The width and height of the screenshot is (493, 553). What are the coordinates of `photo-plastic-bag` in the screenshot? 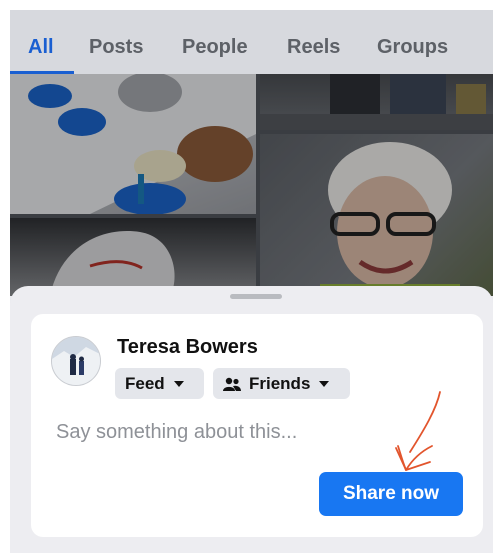 It's located at (133, 257).